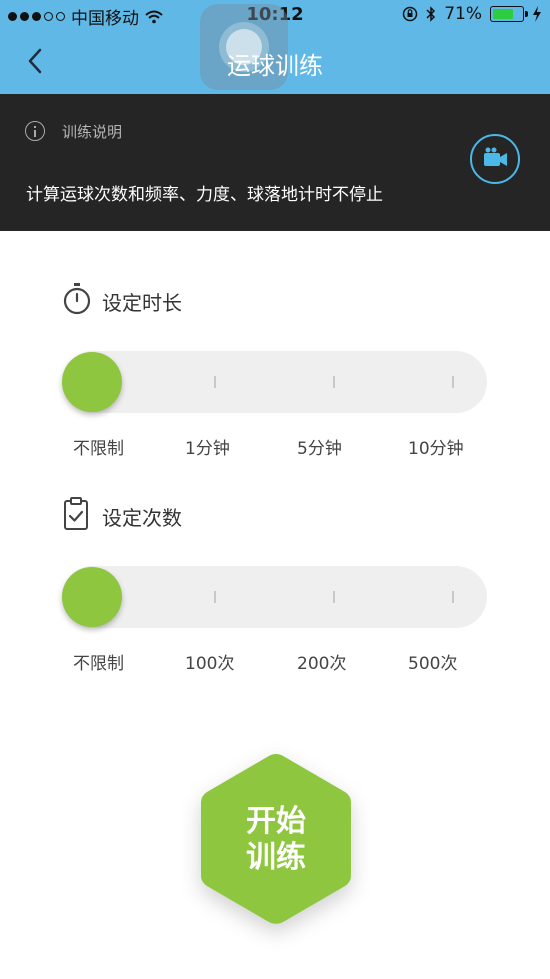  What do you see at coordinates (275, 162) in the screenshot?
I see `training-info-panel` at bounding box center [275, 162].